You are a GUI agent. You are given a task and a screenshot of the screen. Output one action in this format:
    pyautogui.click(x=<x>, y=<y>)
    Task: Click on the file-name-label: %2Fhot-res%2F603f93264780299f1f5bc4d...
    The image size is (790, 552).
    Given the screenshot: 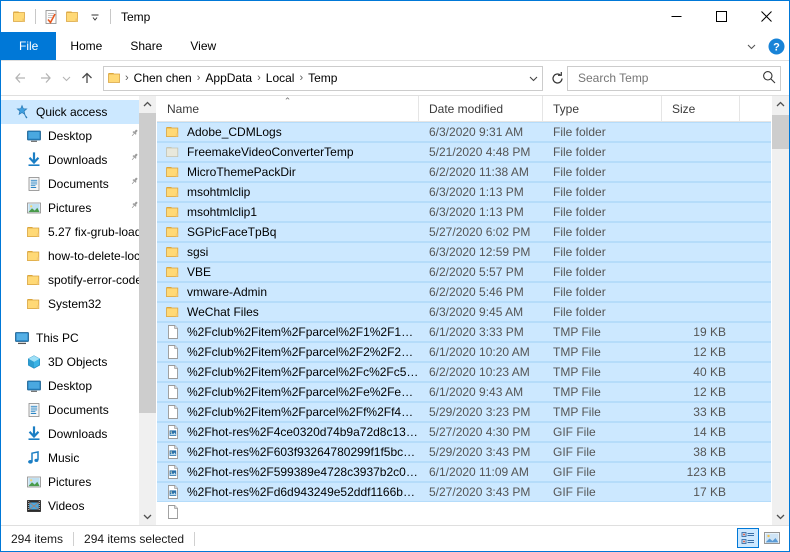 What is the action you would take?
    pyautogui.click(x=303, y=452)
    